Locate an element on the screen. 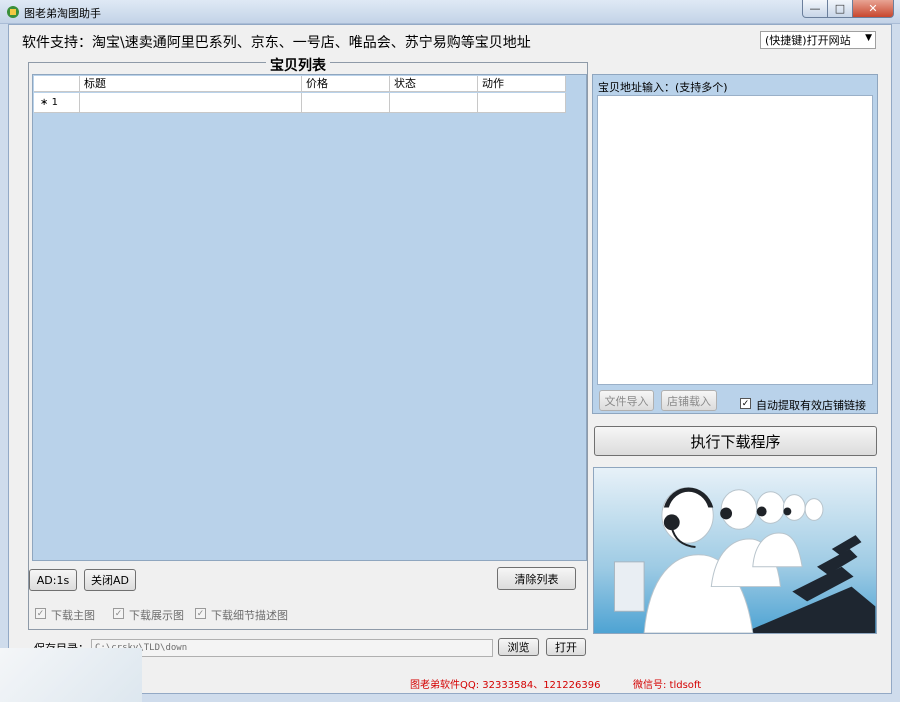  item-list-title: 宝贝列表 is located at coordinates (298, 65).